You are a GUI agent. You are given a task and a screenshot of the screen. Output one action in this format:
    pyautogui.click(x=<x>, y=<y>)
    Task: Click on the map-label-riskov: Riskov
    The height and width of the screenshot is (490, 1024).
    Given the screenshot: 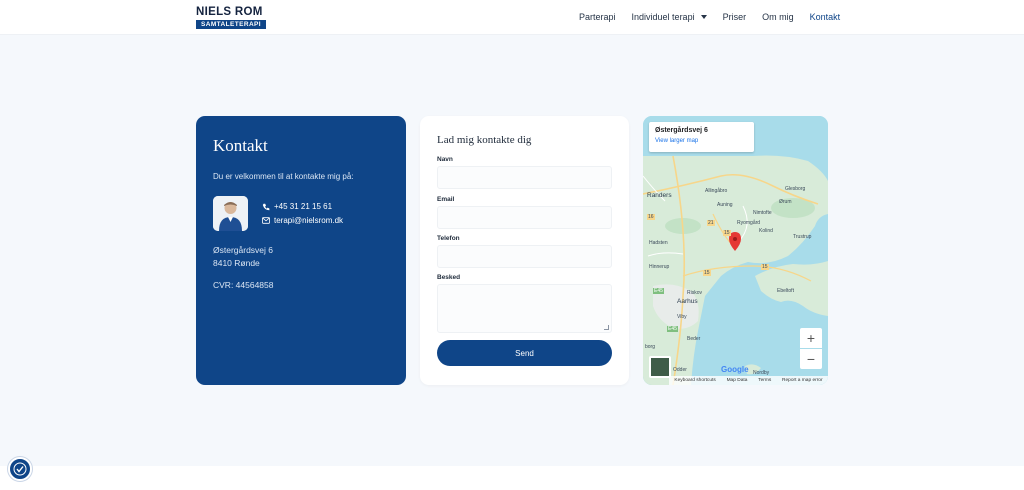 What is the action you would take?
    pyautogui.click(x=695, y=293)
    